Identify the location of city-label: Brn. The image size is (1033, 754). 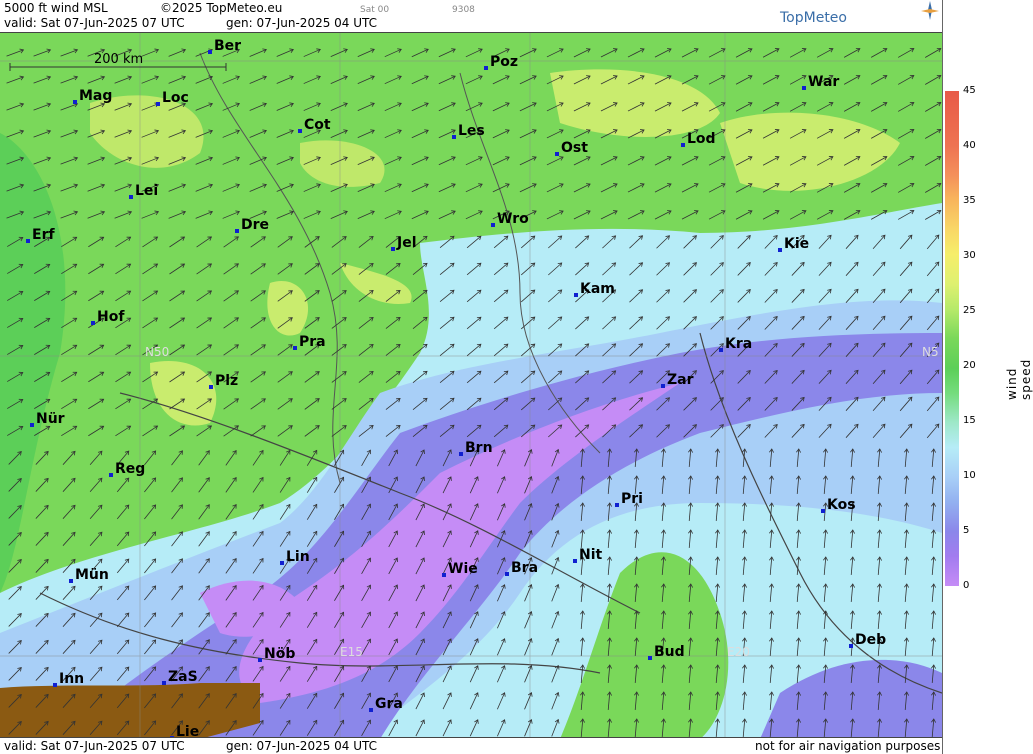
(479, 448).